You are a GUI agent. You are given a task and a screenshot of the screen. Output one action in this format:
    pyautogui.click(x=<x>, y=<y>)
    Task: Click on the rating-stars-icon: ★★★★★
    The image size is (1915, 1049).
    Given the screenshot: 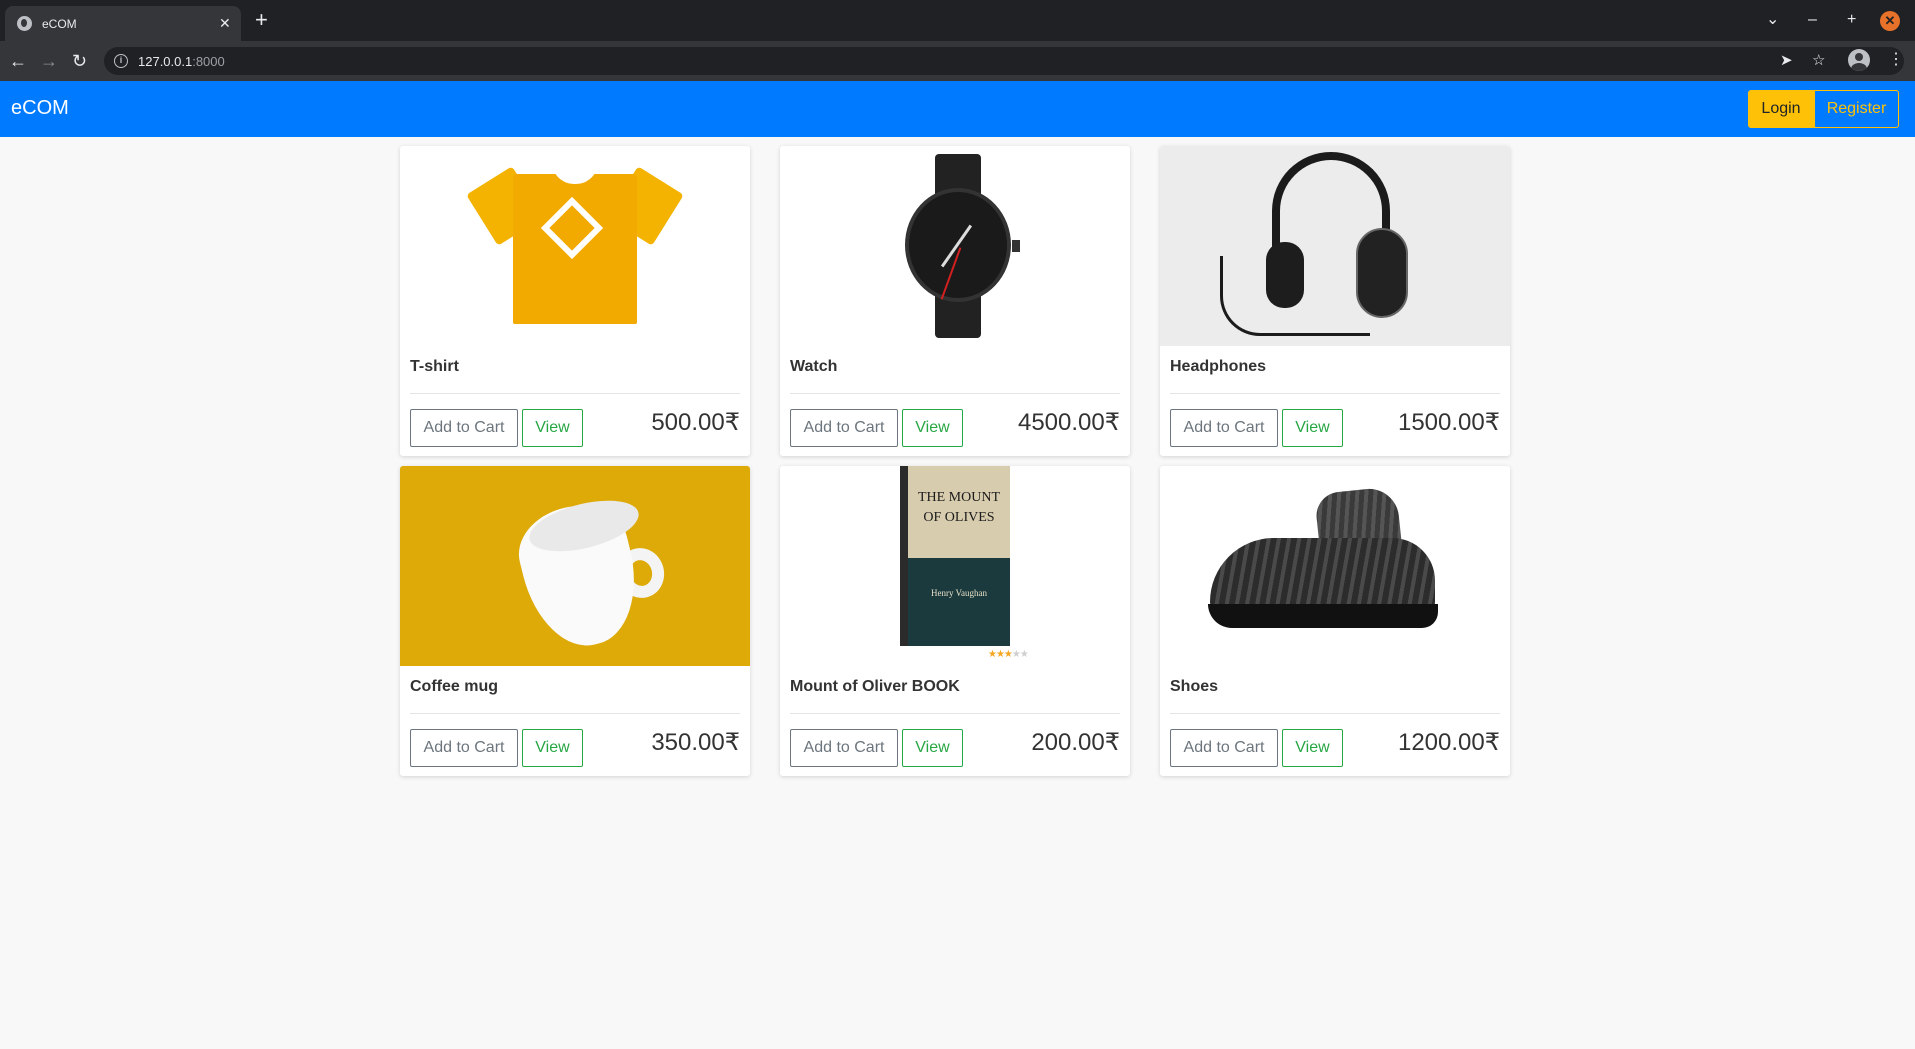 What is the action you would take?
    pyautogui.click(x=1008, y=654)
    